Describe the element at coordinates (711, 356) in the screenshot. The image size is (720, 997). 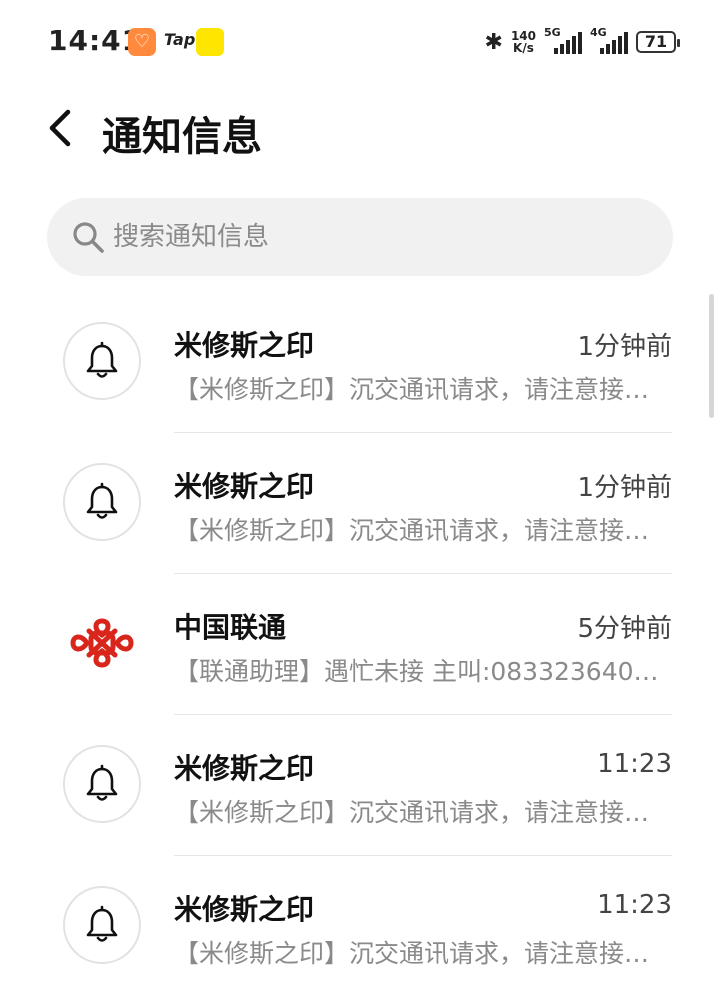
I see `scrollbar-thumb` at that location.